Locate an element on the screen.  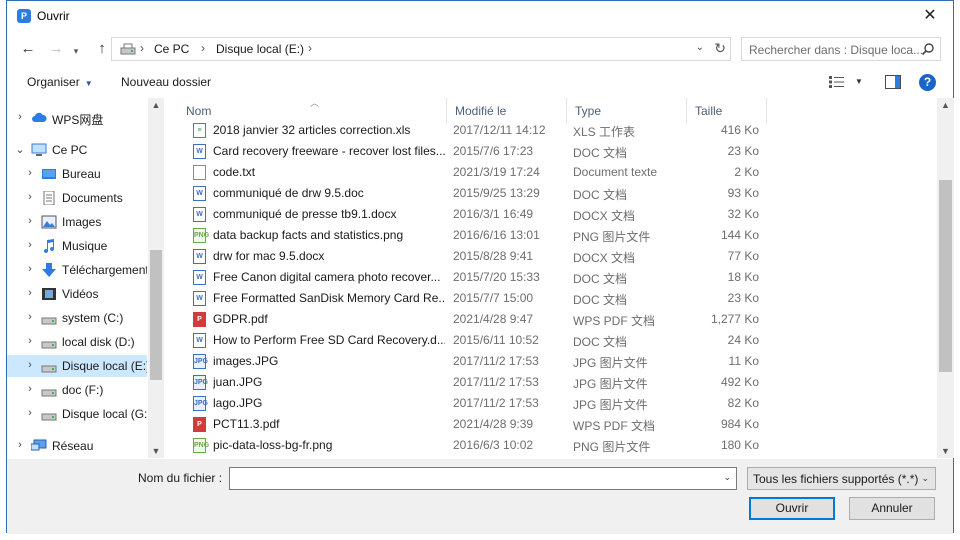
doc-file-icon: W is located at coordinates (199, 214).